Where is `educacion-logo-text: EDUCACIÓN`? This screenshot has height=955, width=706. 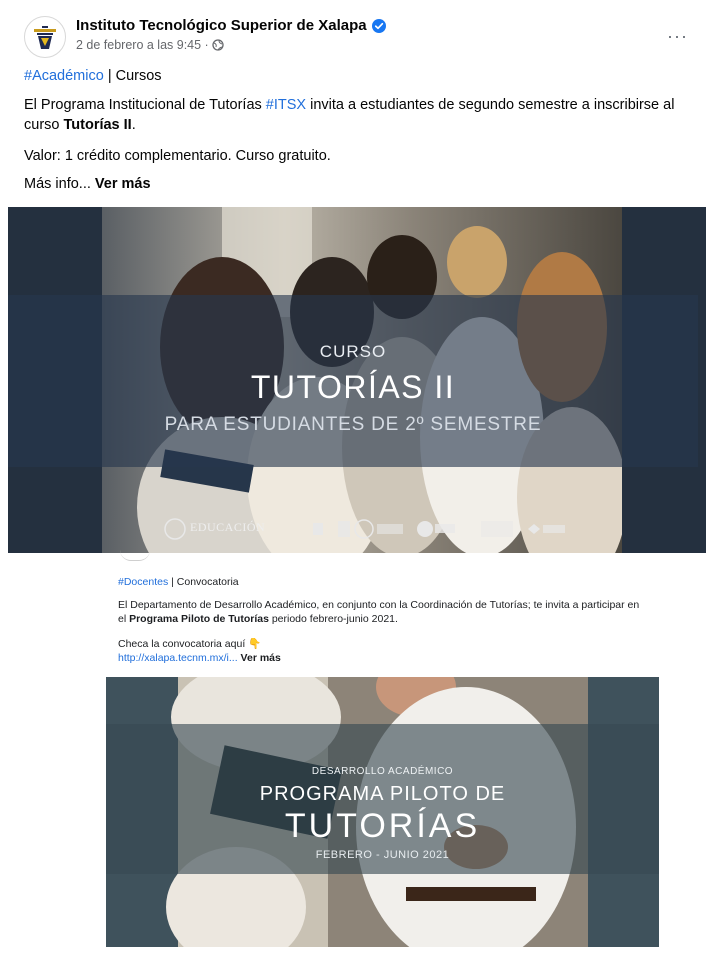
educacion-logo-text: EDUCACIÓN is located at coordinates (228, 527).